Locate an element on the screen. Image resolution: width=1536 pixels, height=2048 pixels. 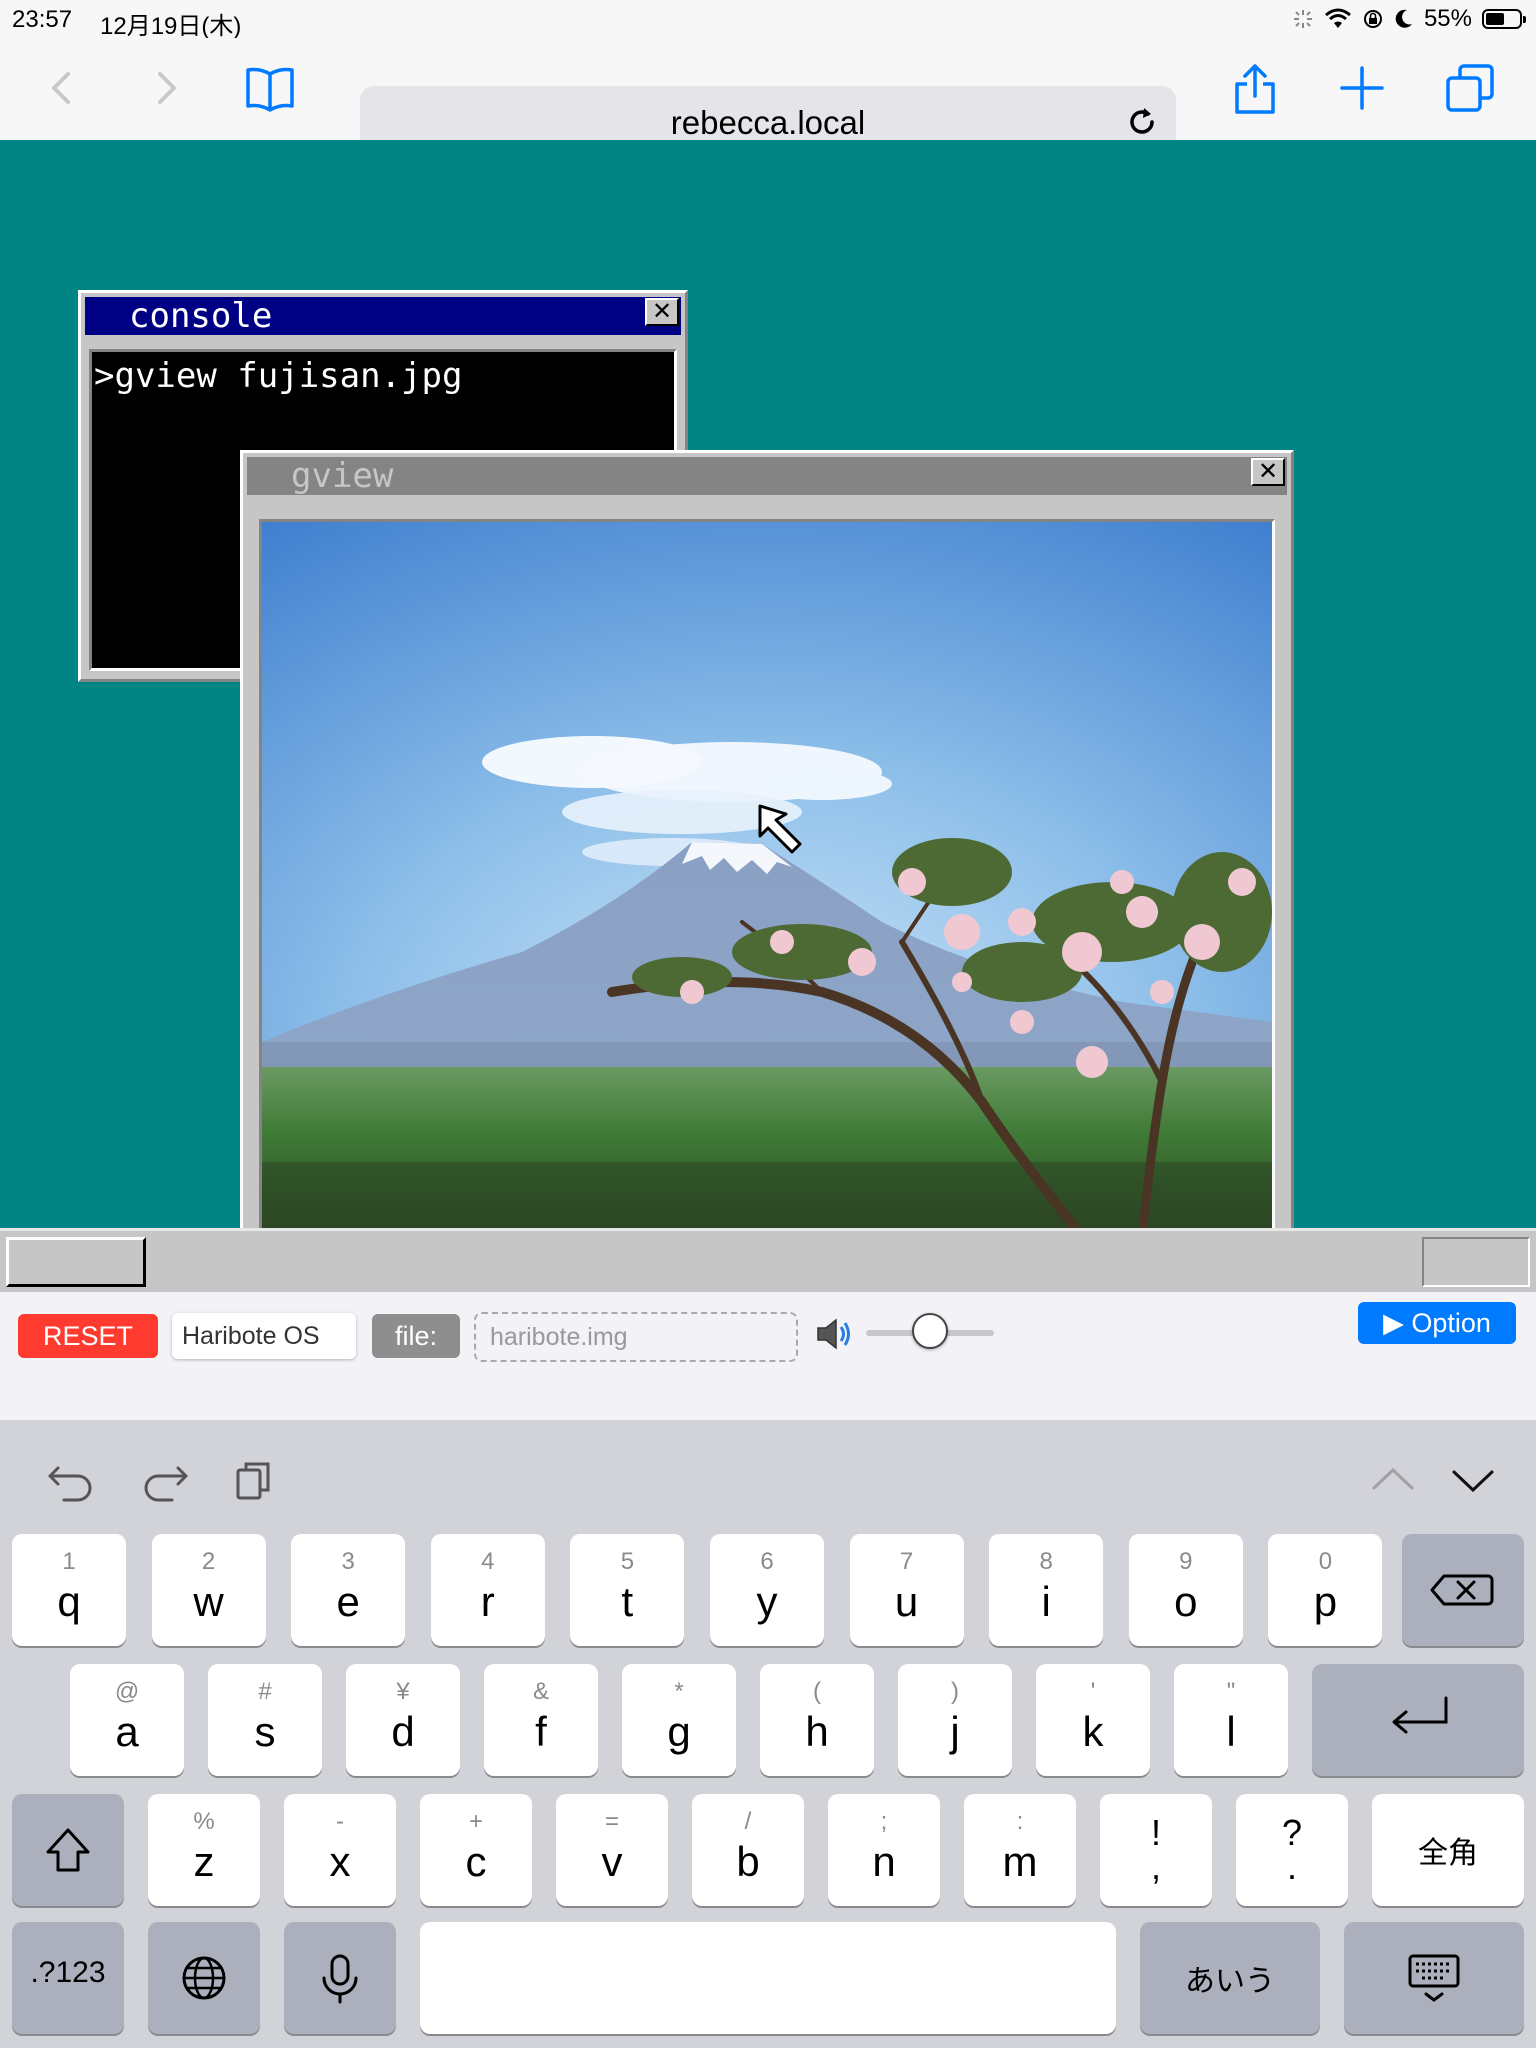
console-command-line: >gview fujisan.jpg is located at coordinates (278, 376).